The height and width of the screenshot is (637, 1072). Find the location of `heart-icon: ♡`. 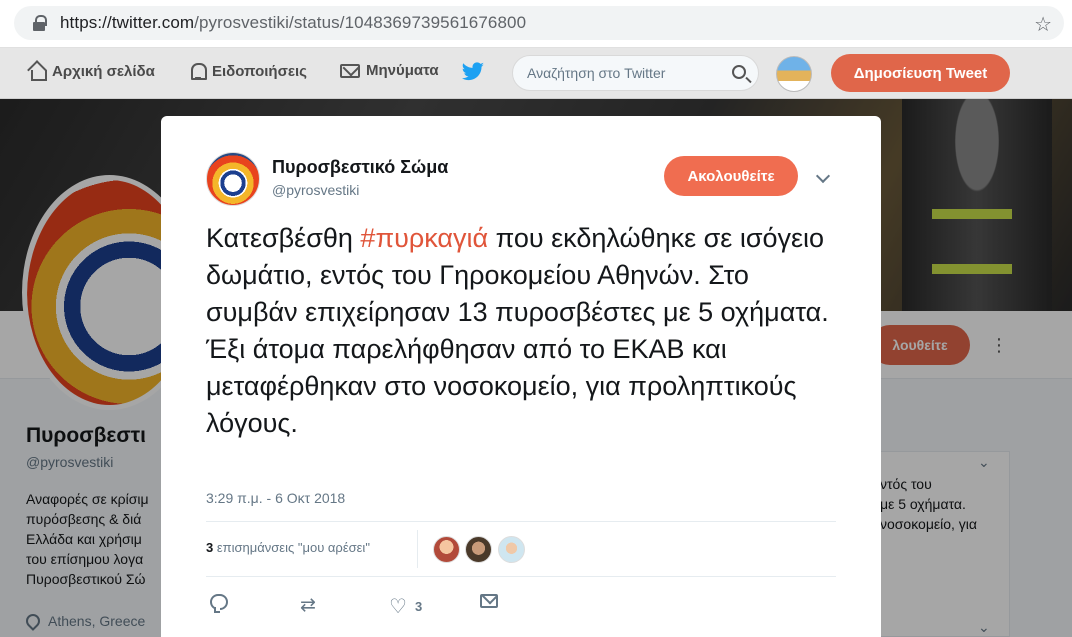

heart-icon: ♡ is located at coordinates (398, 607).